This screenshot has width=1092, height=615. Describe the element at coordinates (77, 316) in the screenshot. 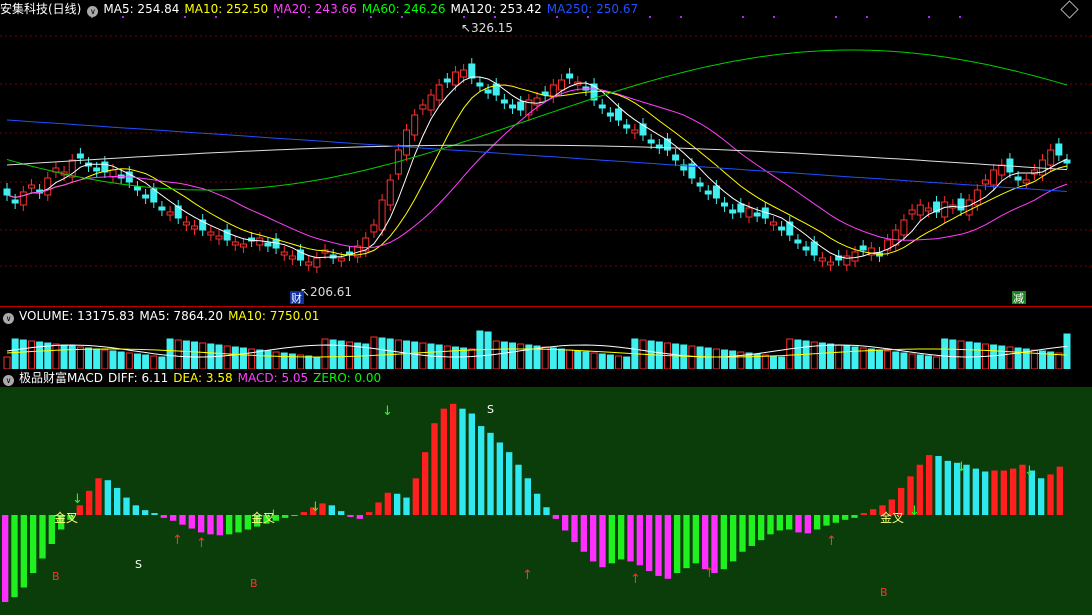

I see `volume-value-0: VOLUME: 13175.83` at that location.